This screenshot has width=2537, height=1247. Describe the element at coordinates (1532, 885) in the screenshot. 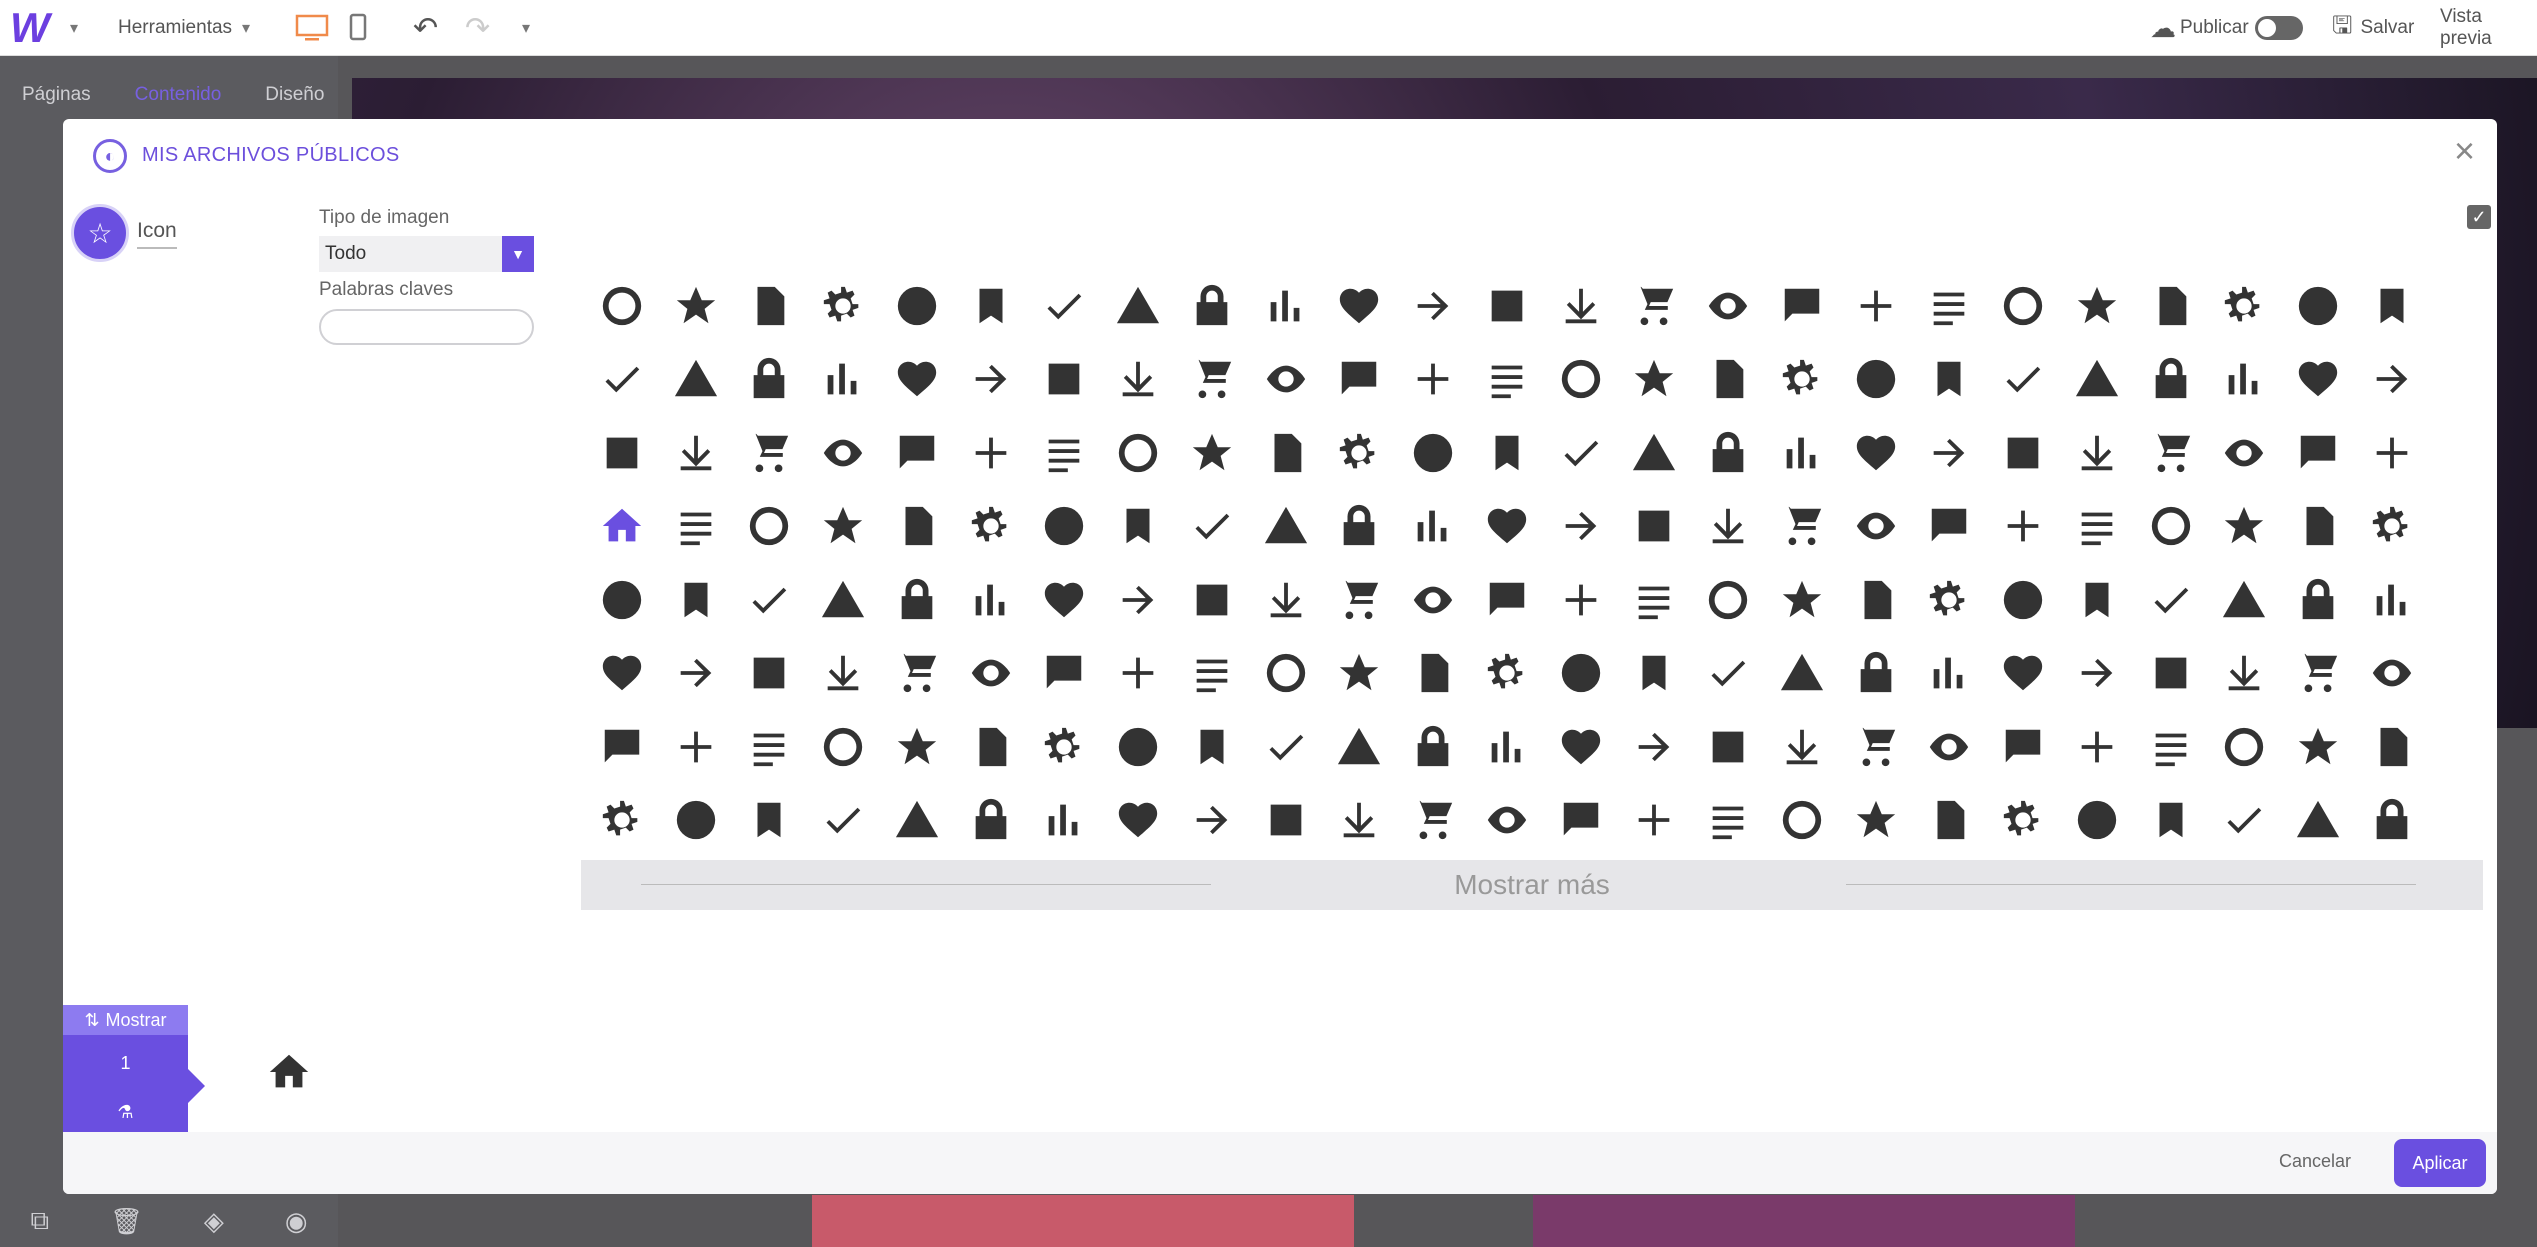

I see `show-more-button: Mostrar más` at that location.